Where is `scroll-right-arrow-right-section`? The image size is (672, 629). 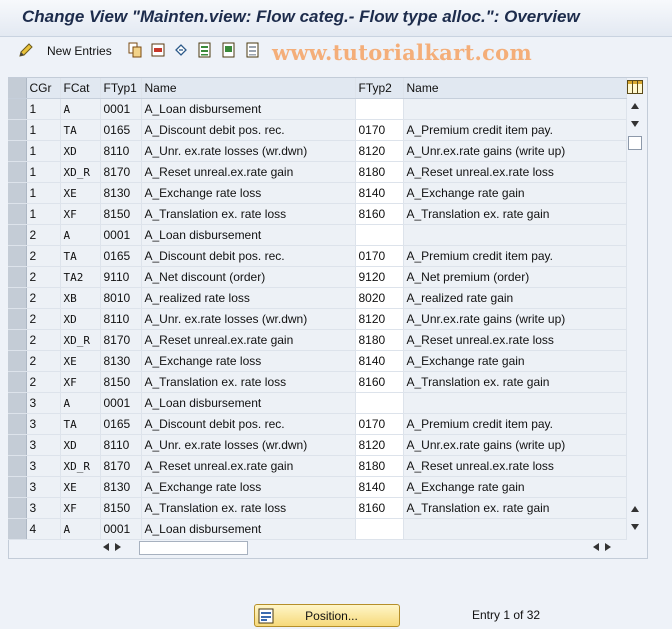
scroll-right-arrow-right-section is located at coordinates (608, 547).